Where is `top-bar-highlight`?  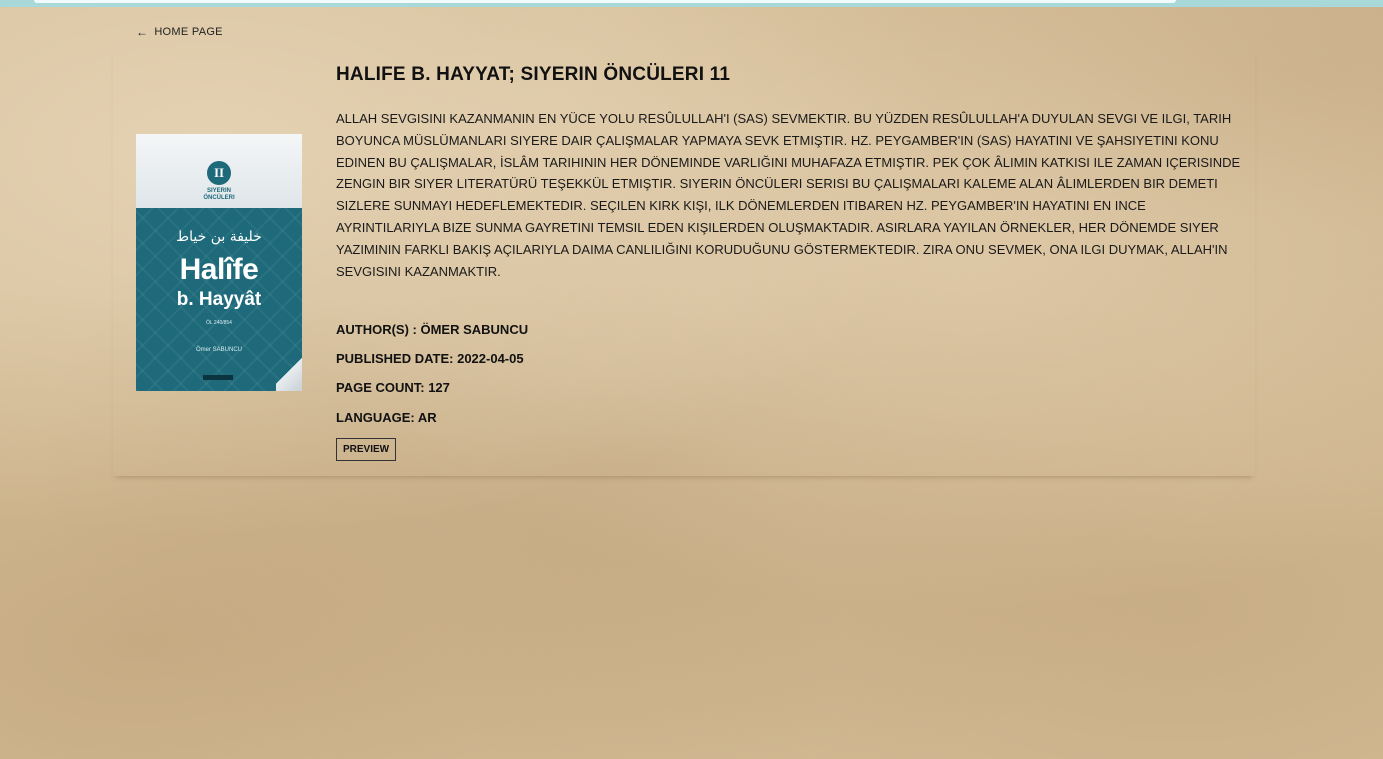 top-bar-highlight is located at coordinates (605, 1).